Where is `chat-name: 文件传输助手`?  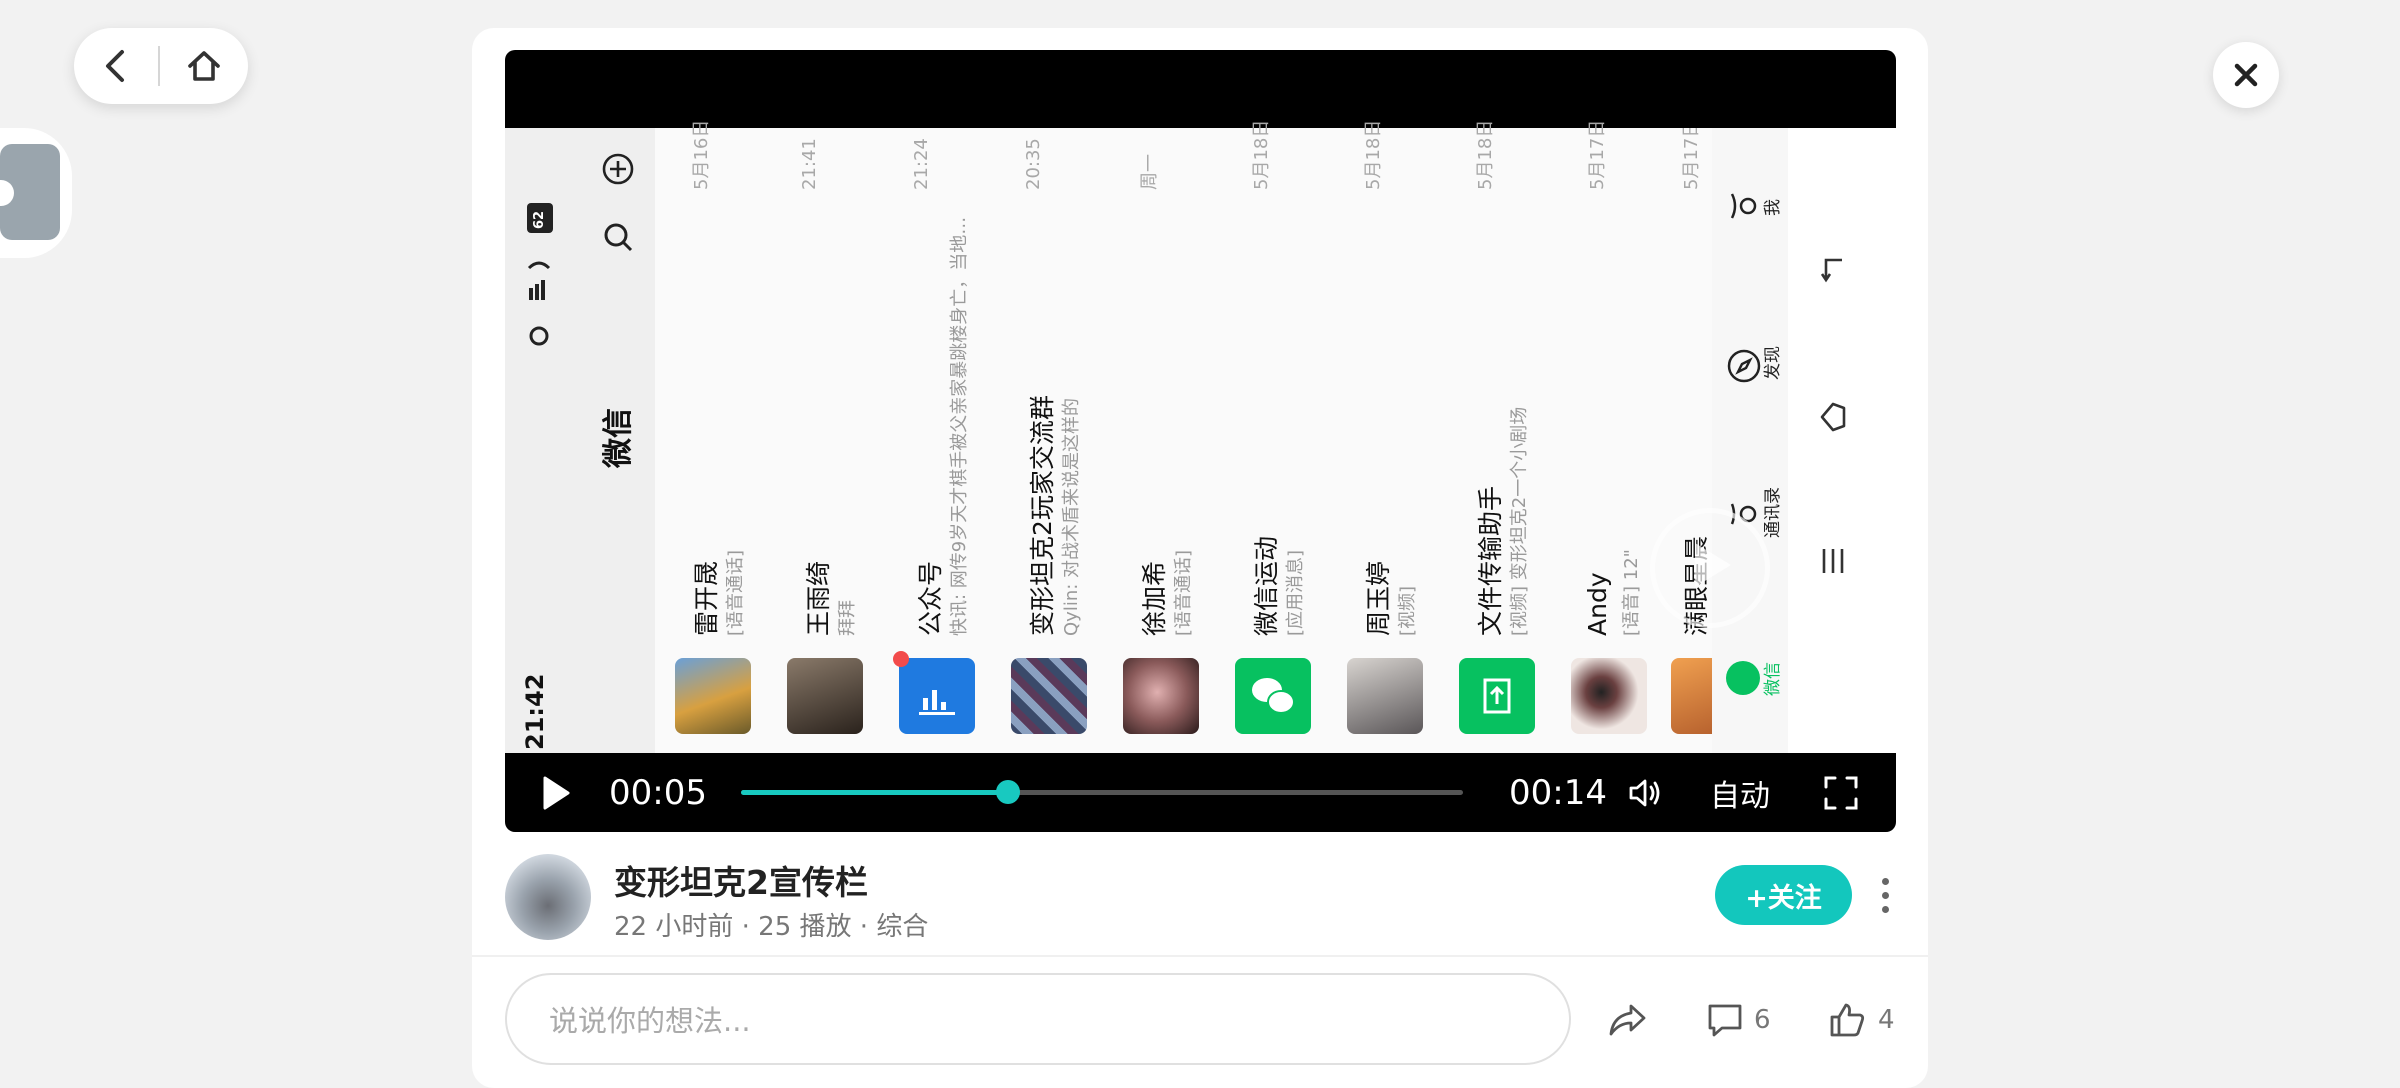
chat-name: 文件传输助手 is located at coordinates (1490, 560).